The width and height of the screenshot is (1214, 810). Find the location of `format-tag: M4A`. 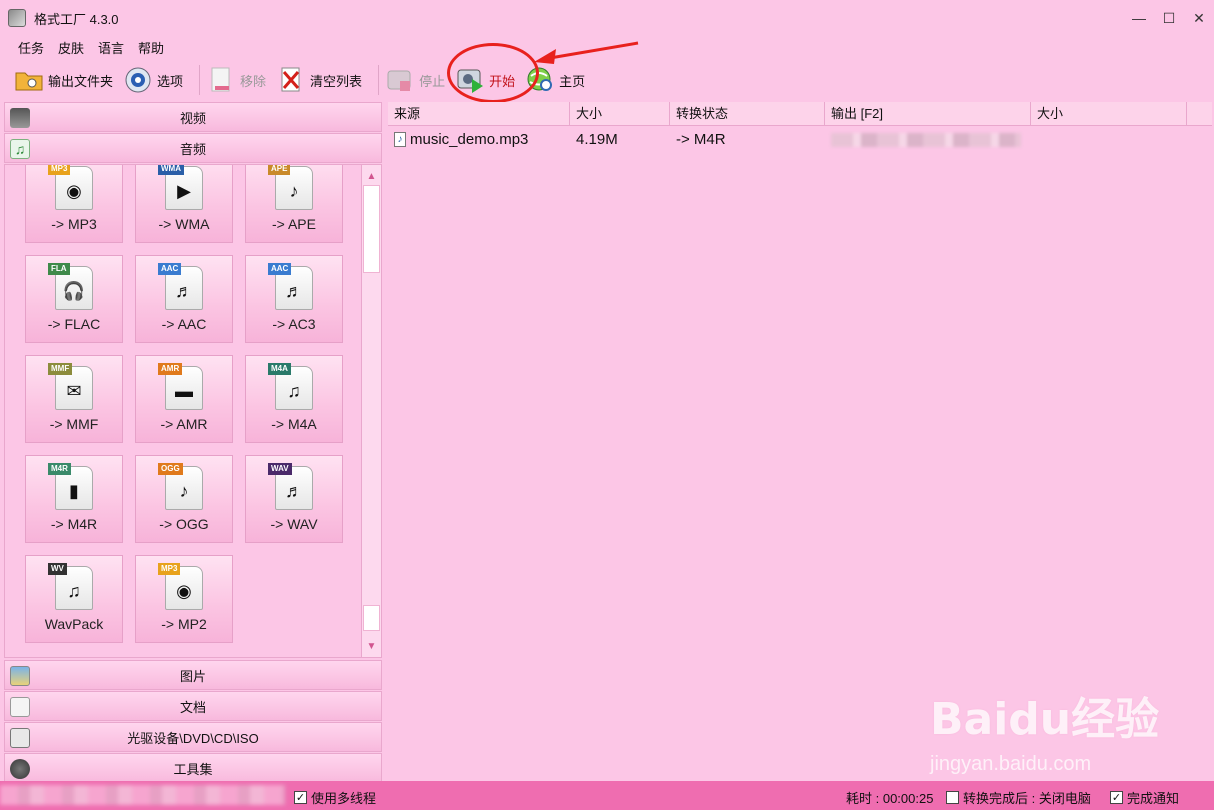

format-tag: M4A is located at coordinates (279, 369).